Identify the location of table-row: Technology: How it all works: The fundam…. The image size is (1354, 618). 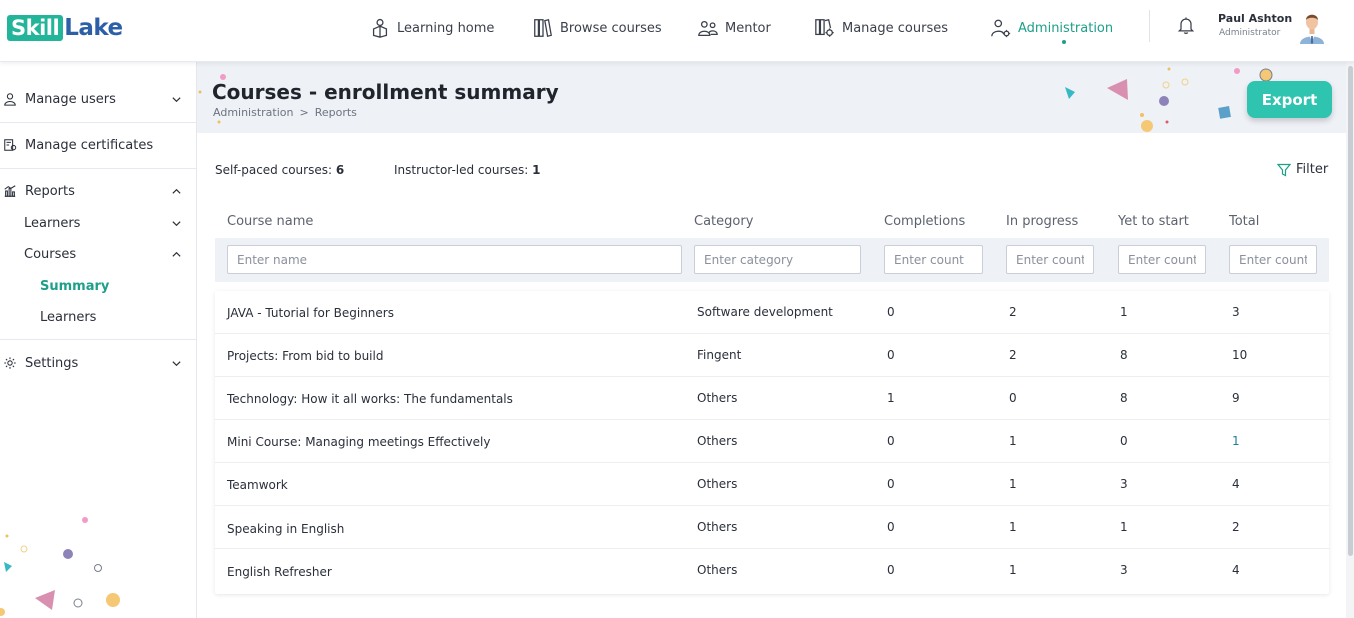
(772, 398).